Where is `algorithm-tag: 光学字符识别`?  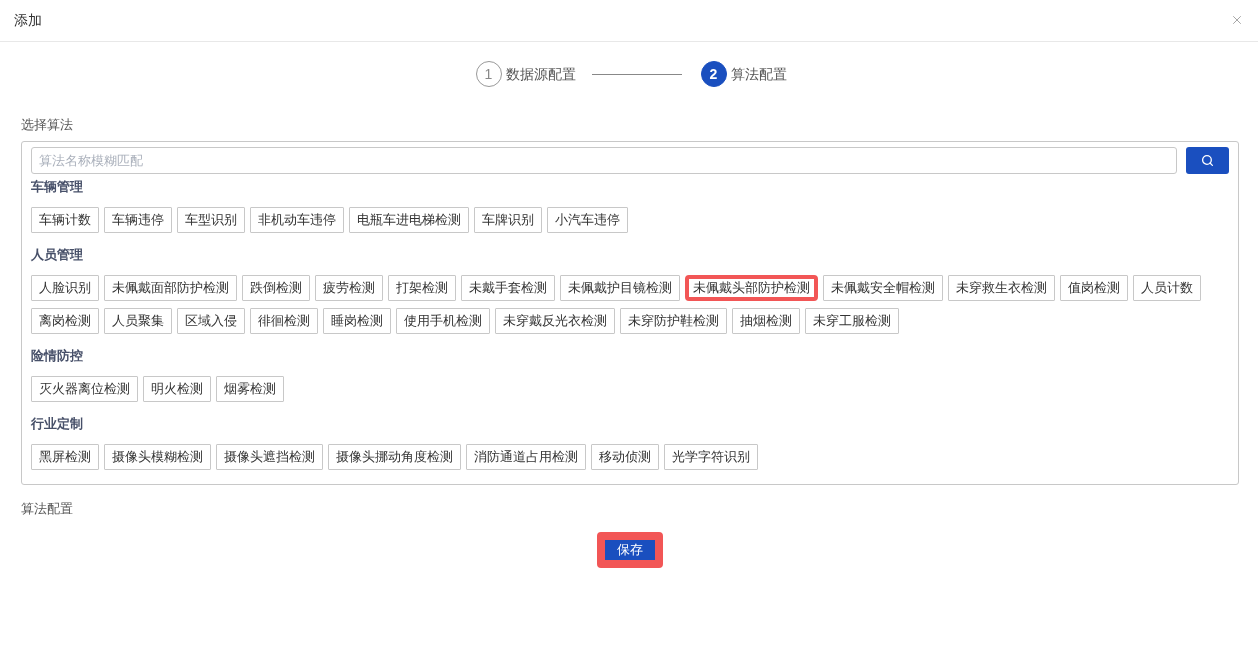 algorithm-tag: 光学字符识别 is located at coordinates (711, 457).